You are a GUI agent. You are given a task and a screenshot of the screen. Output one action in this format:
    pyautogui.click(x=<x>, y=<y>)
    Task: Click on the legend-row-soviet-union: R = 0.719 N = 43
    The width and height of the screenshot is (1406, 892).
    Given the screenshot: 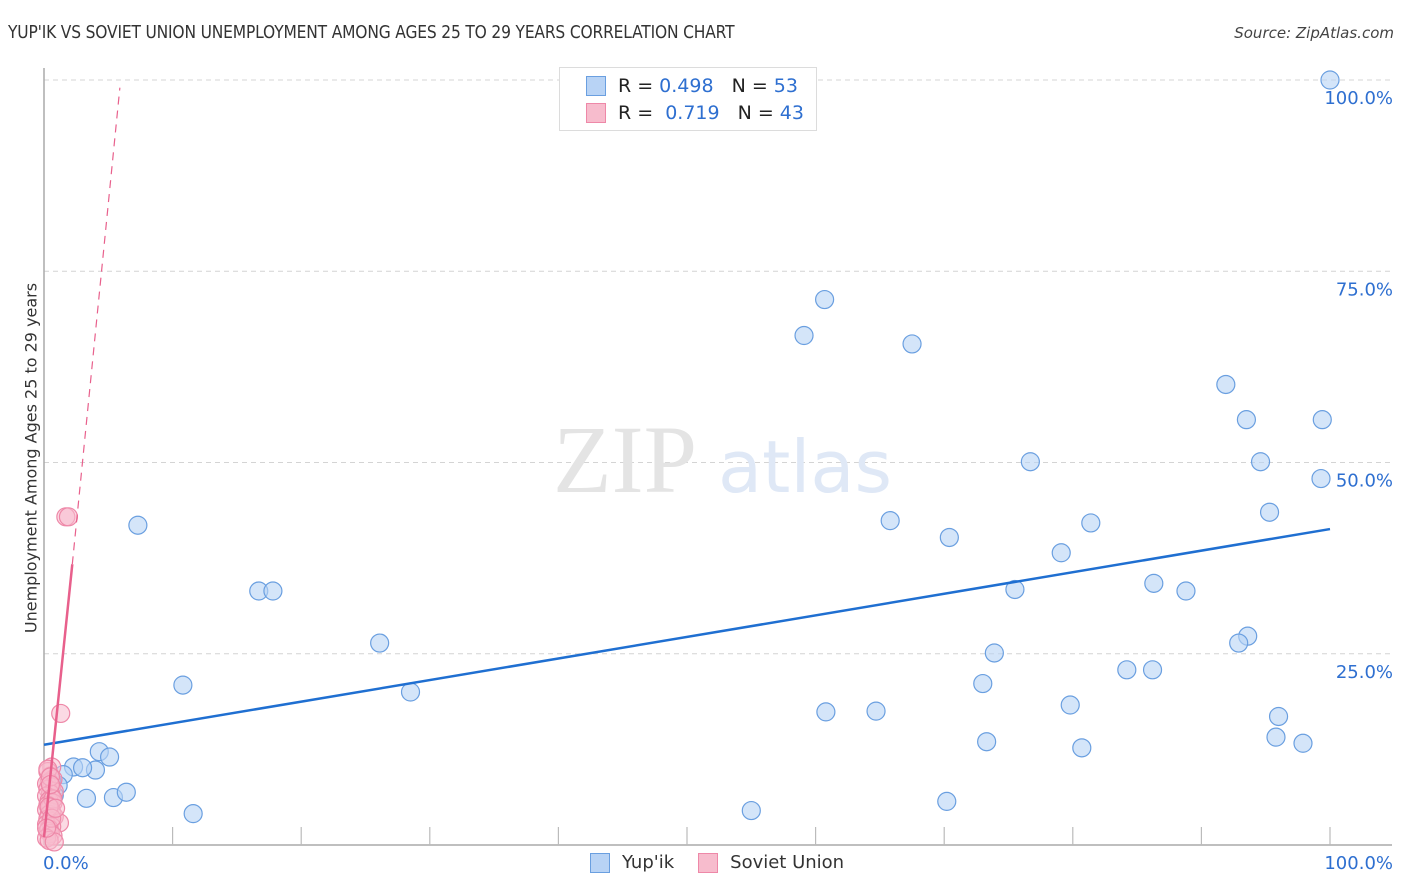 What is the action you would take?
    pyautogui.click(x=695, y=113)
    